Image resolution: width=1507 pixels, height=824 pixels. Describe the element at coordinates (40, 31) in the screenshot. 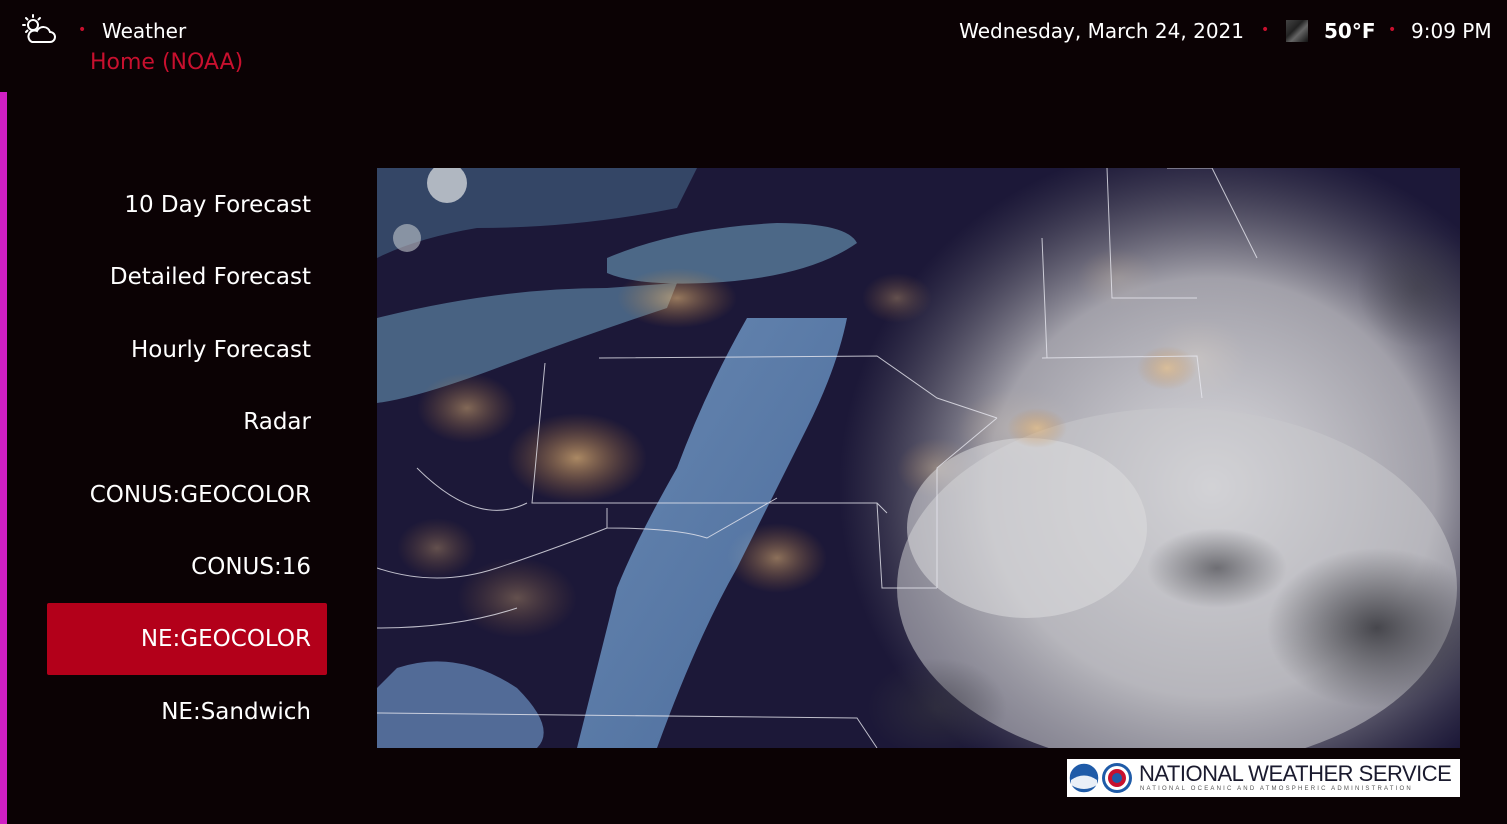

I see `partly-cloudy-night-icon` at that location.